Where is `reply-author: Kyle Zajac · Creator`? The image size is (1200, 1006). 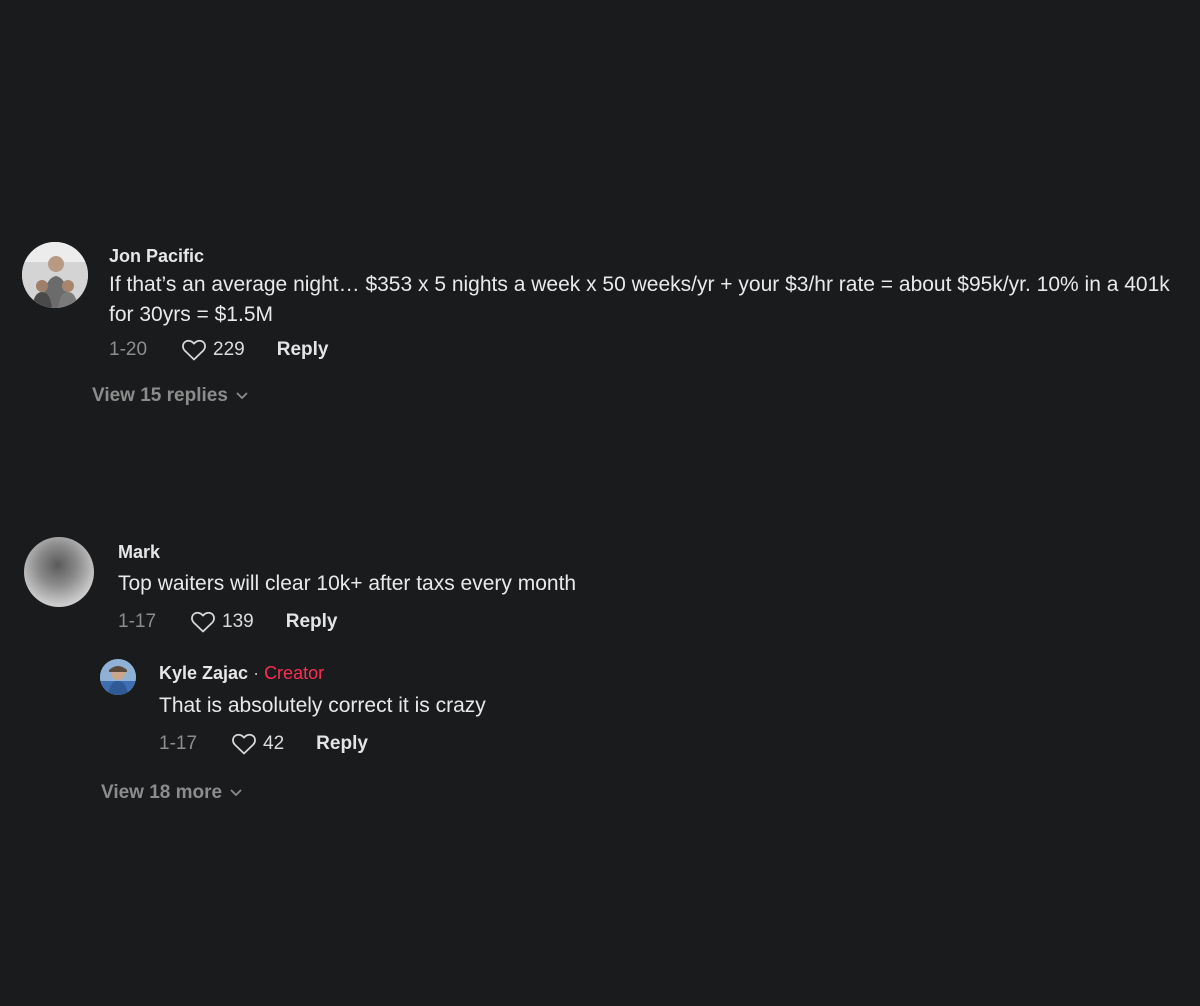 reply-author: Kyle Zajac · Creator is located at coordinates (241, 673).